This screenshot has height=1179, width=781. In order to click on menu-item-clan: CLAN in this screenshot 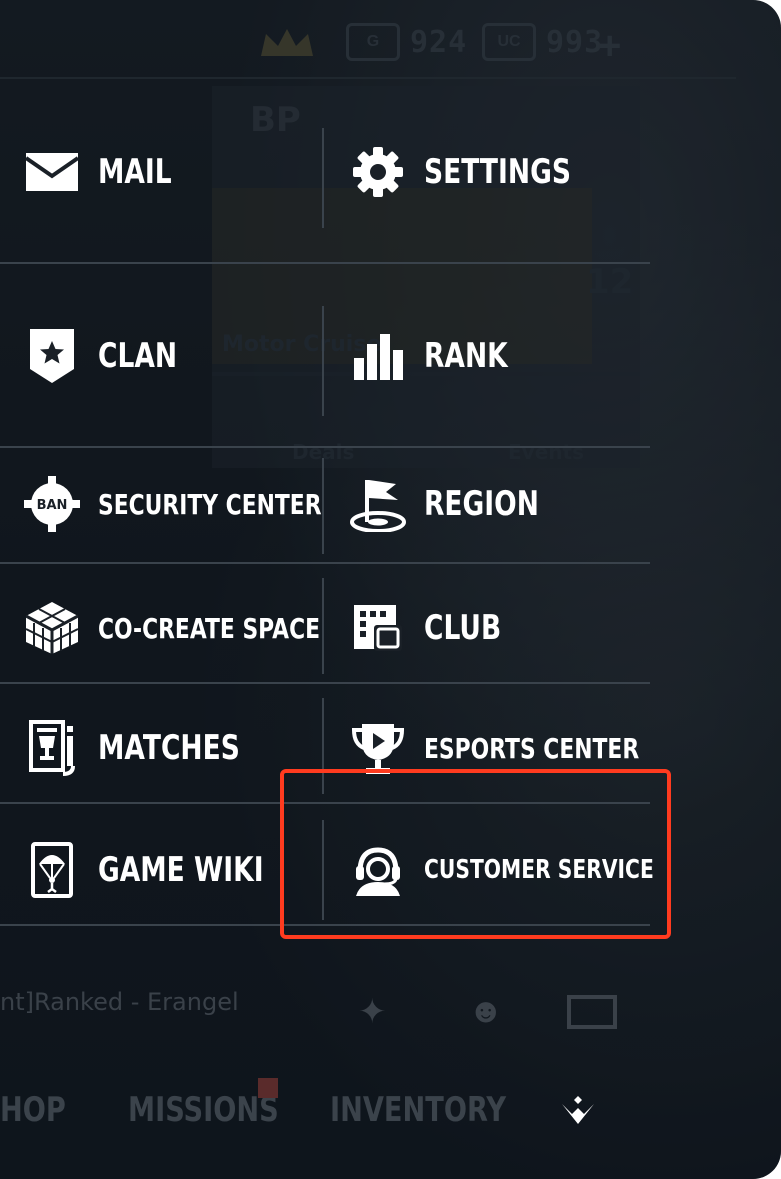, I will do `click(111, 356)`.